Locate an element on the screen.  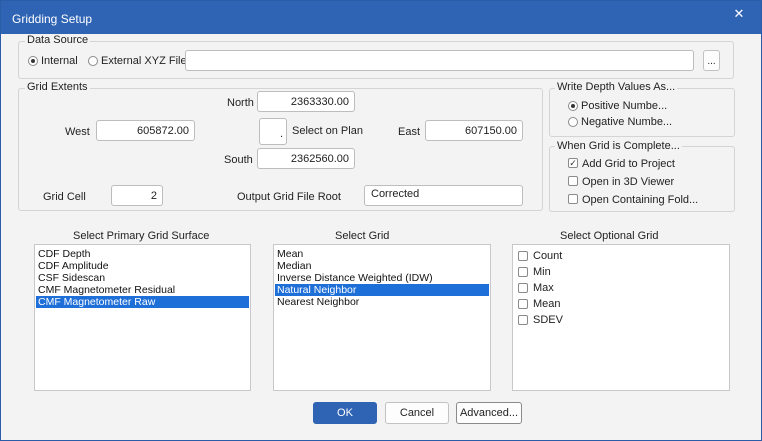
max-checkbox is located at coordinates (523, 288).